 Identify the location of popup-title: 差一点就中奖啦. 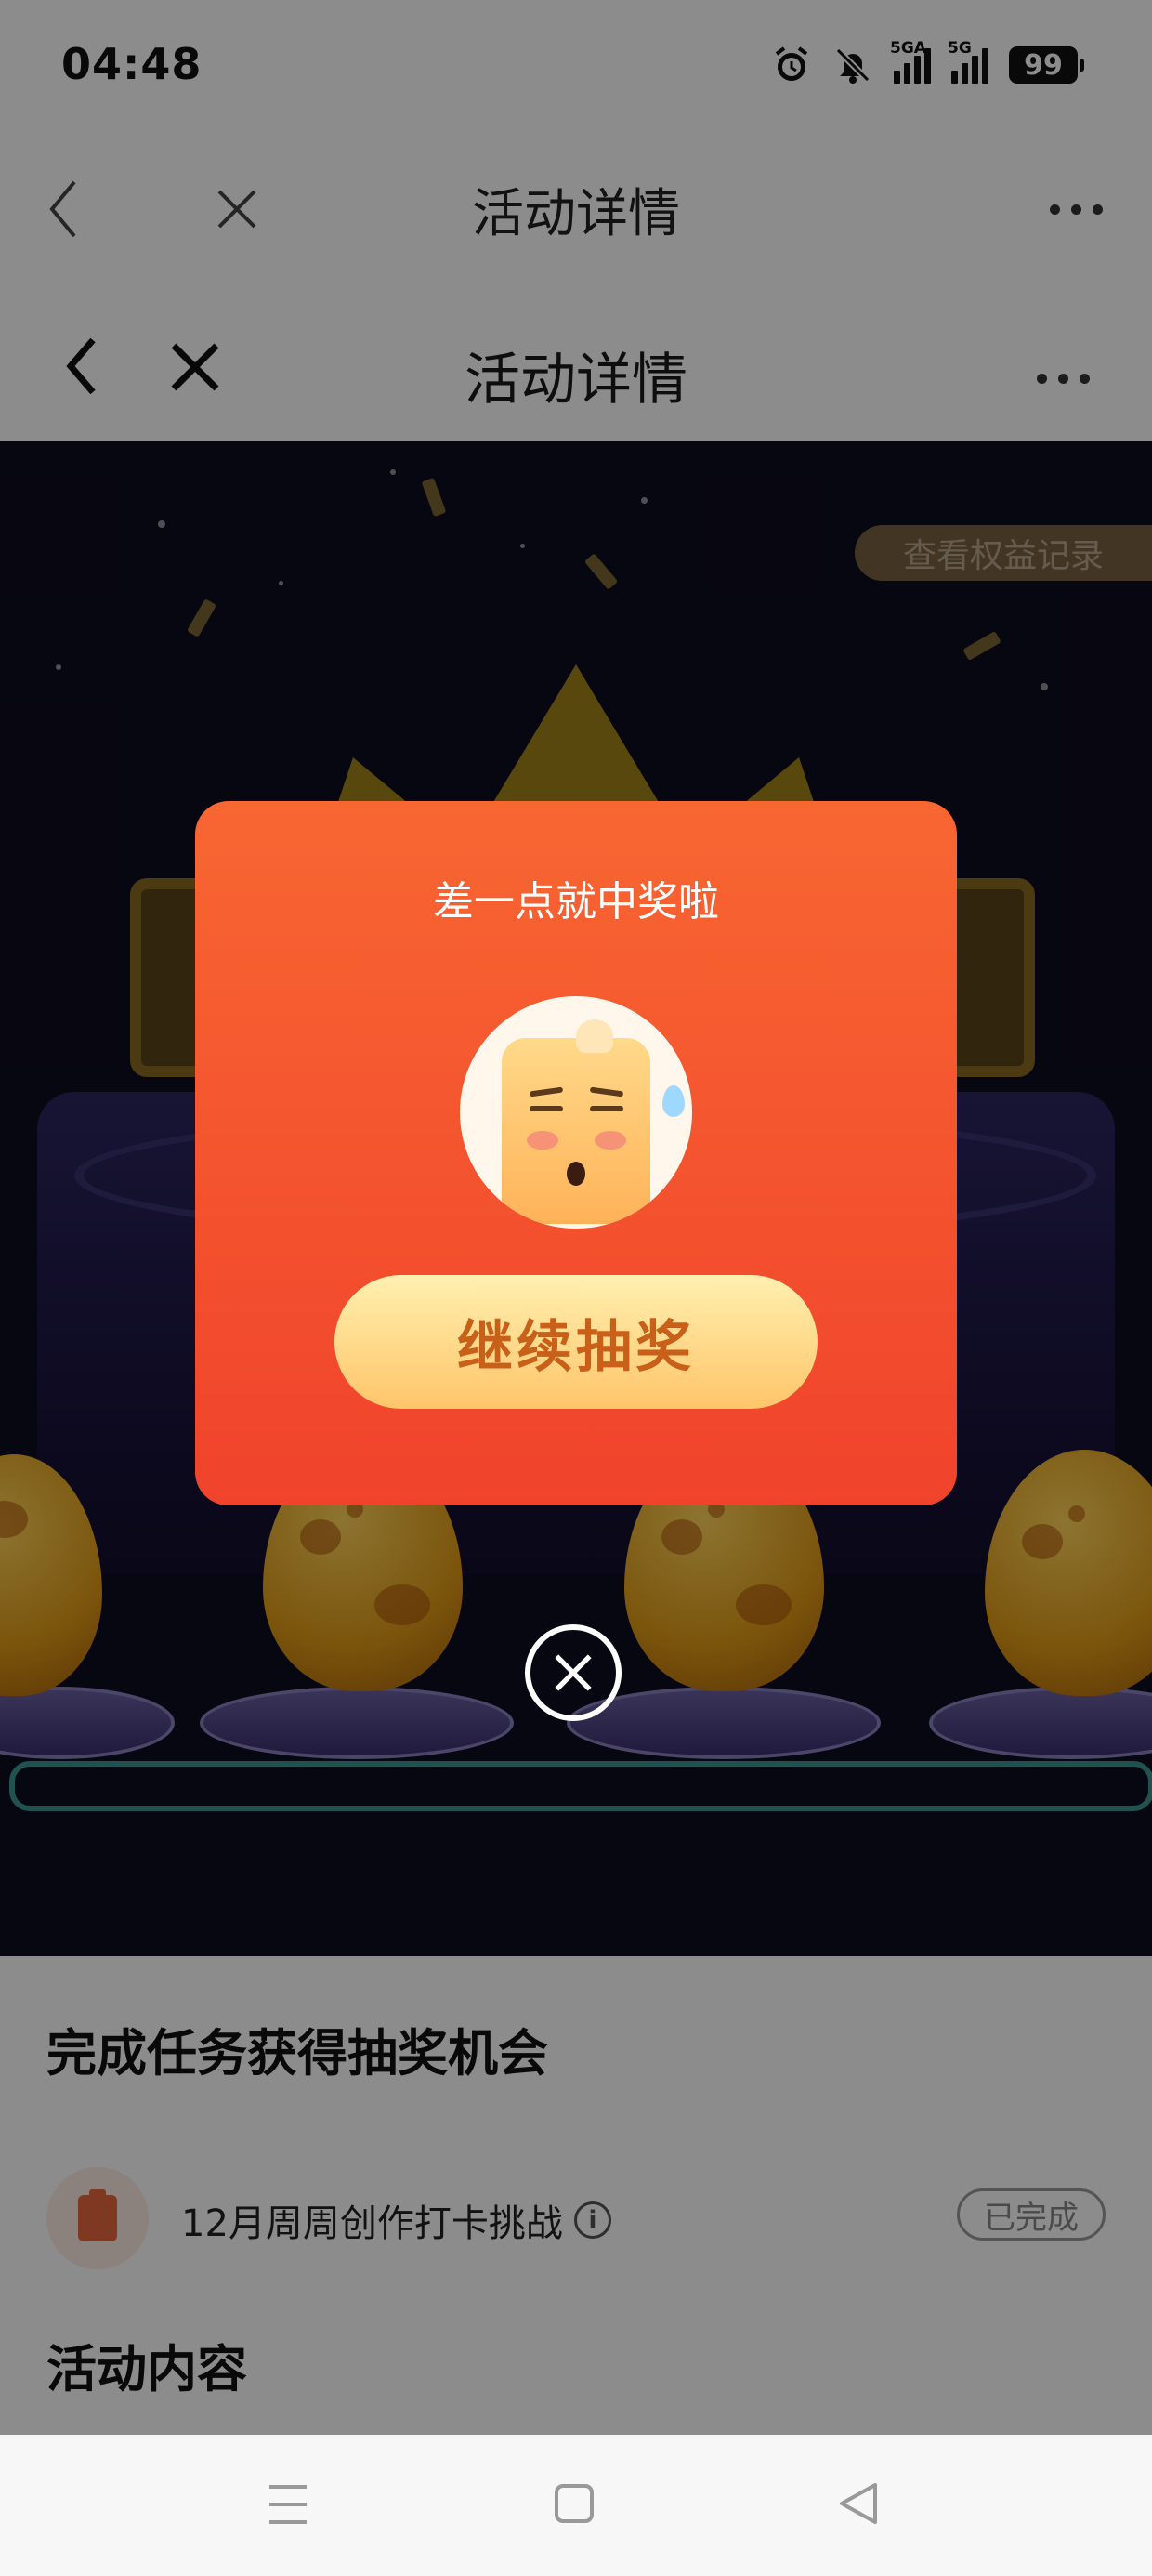
(576, 902).